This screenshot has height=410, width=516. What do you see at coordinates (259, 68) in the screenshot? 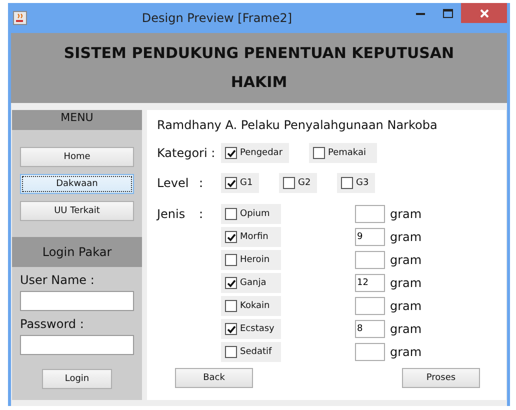
I see `app-title: SISTEM PENDUKUNG PENENTUAN KEPUTUSAN HAKIM` at bounding box center [259, 68].